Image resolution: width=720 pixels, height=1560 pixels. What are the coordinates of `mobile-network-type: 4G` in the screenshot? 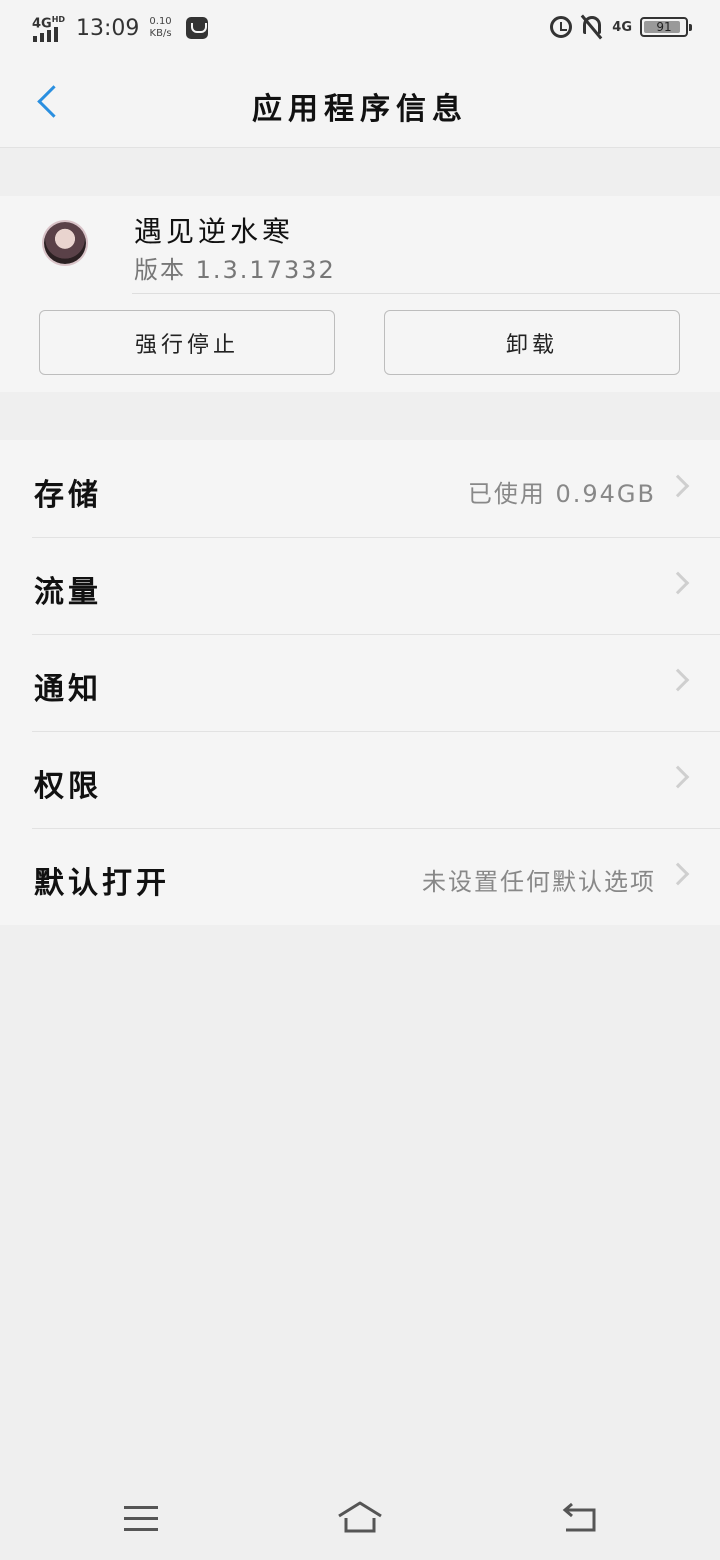 It's located at (622, 27).